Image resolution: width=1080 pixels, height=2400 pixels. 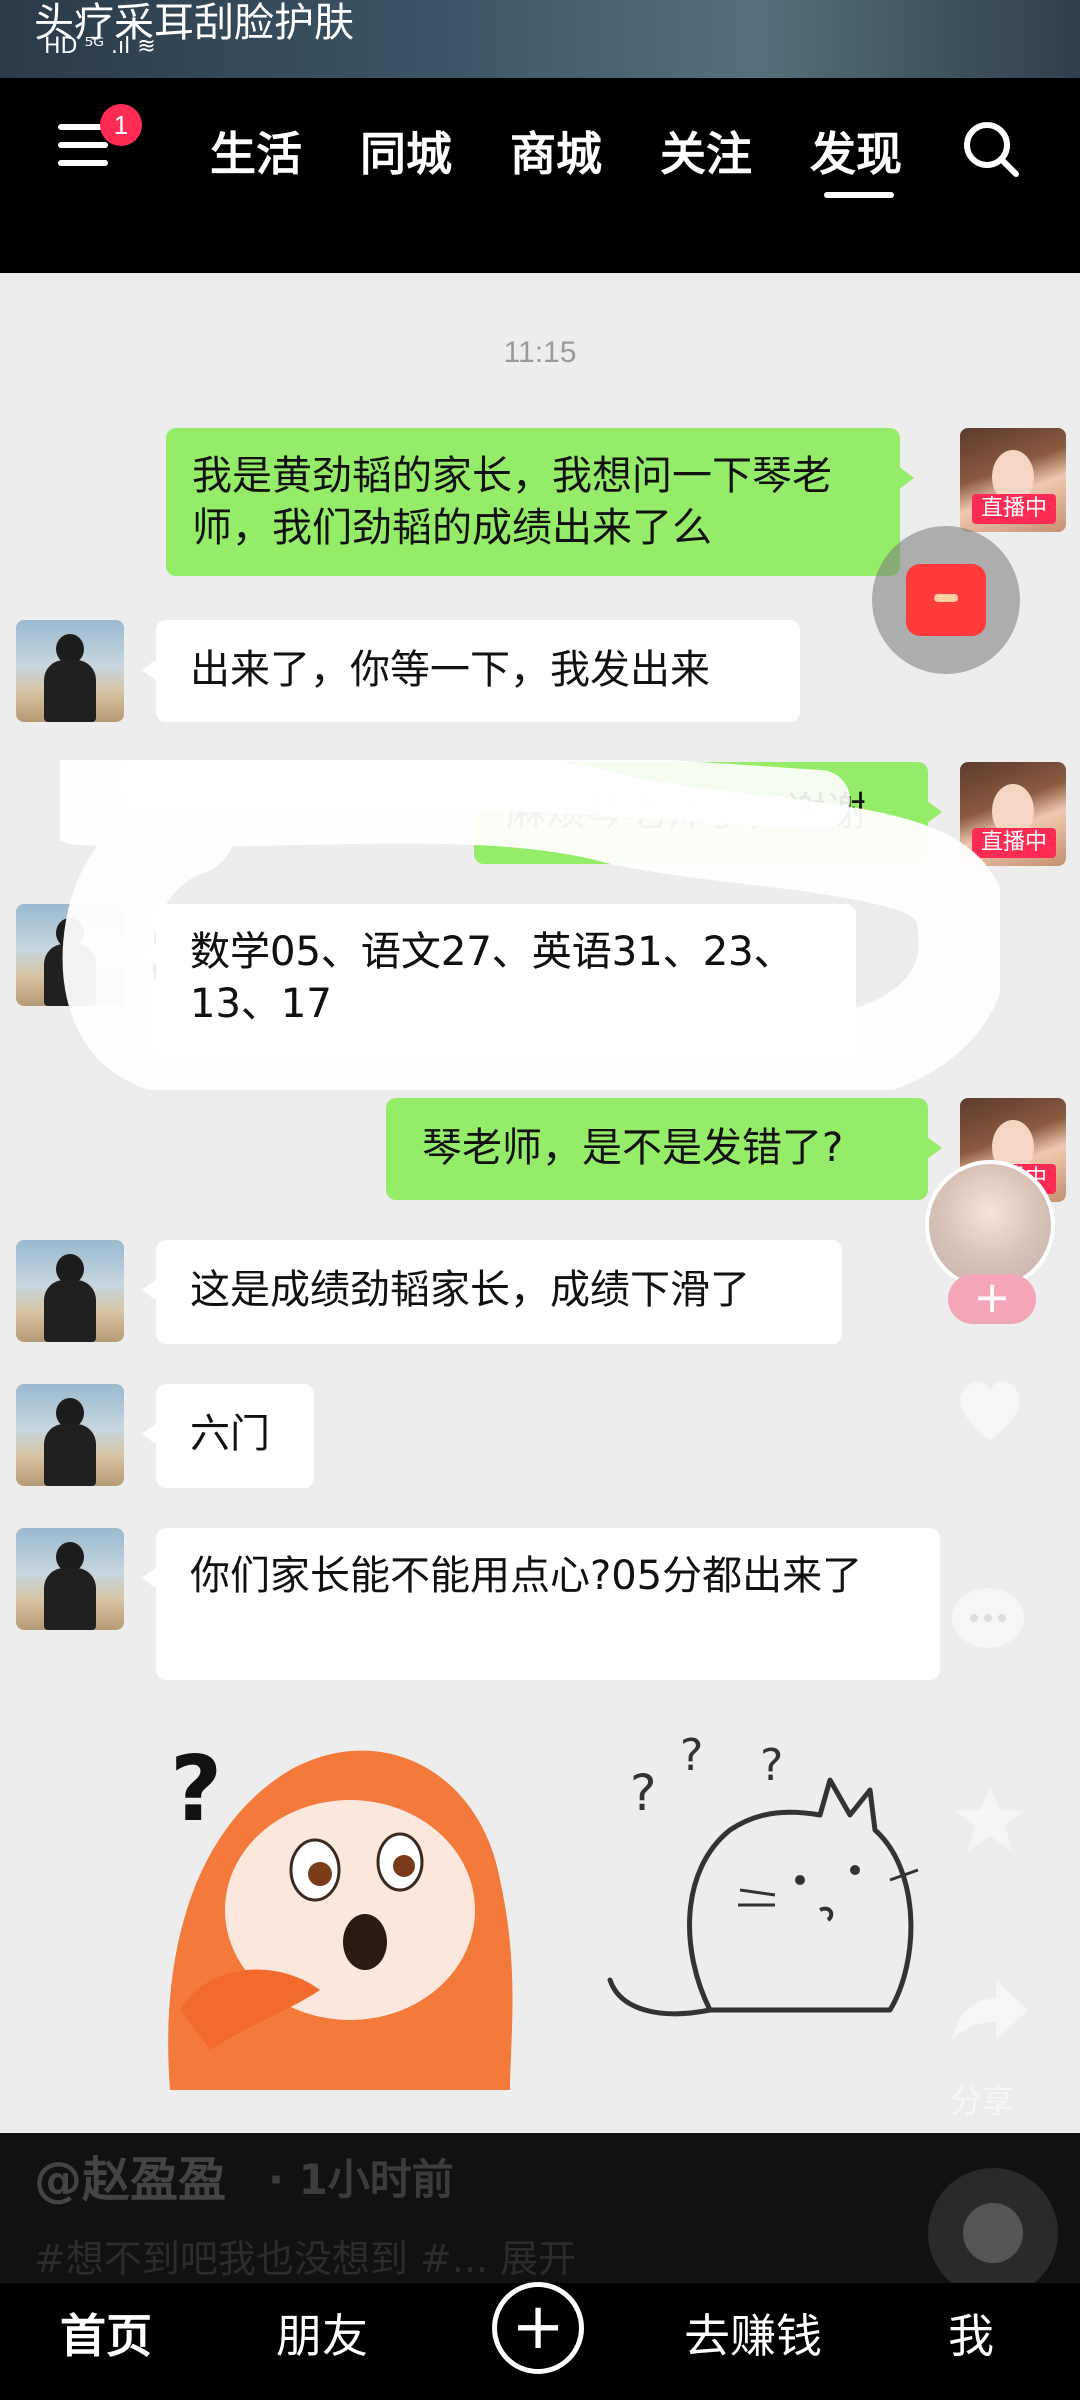 What do you see at coordinates (859, 195) in the screenshot?
I see `active-tab-indicator` at bounding box center [859, 195].